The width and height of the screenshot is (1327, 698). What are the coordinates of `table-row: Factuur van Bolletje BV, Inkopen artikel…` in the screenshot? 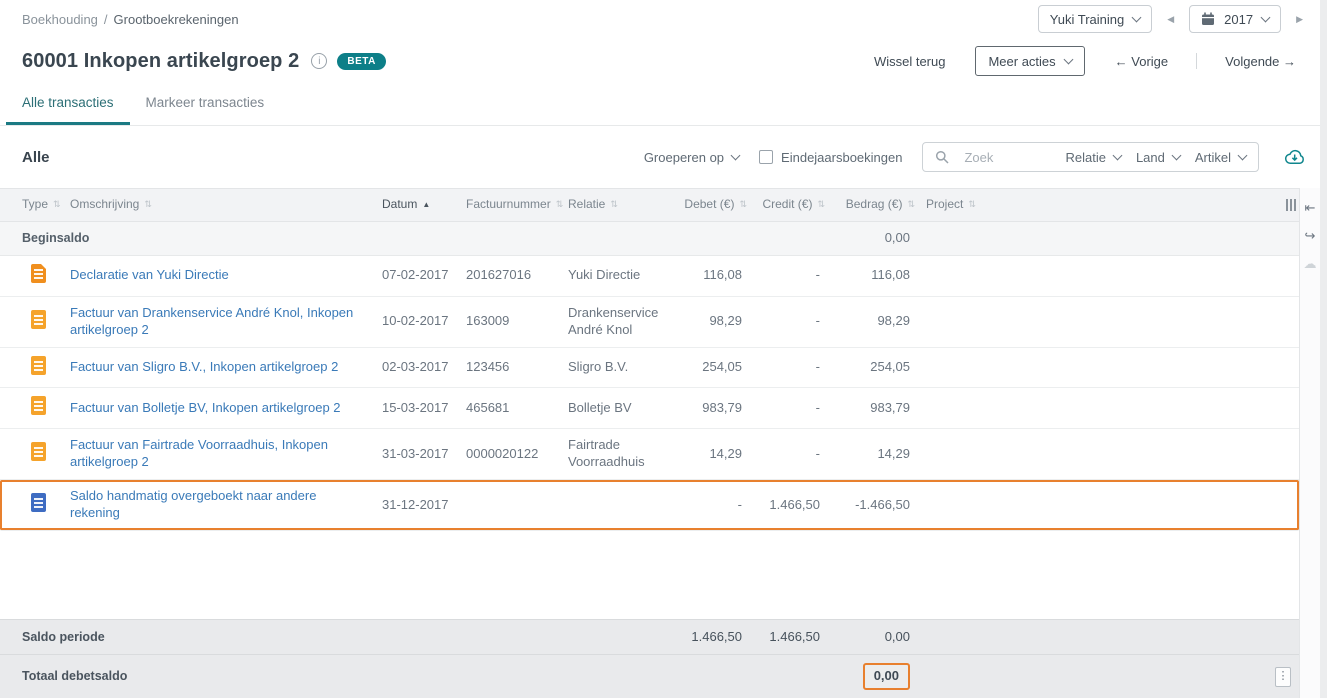 It's located at (649, 409).